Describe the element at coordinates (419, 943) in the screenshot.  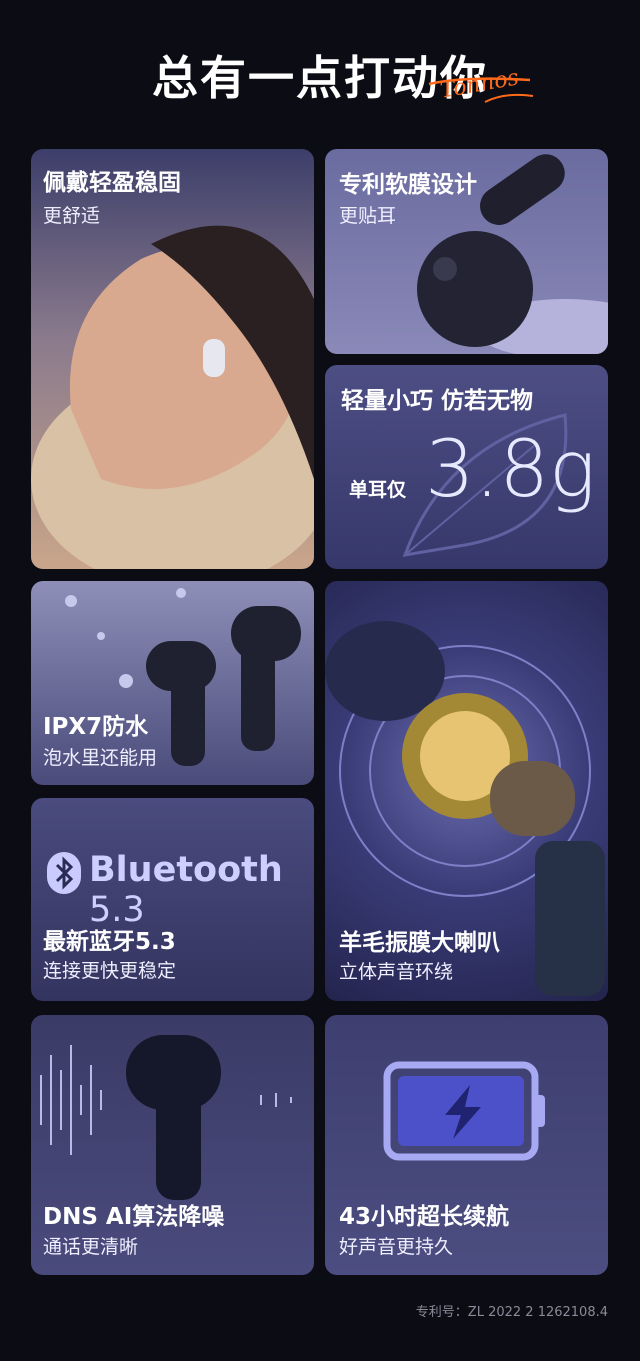
I see `speaker-title: 羊毛振膜大喇叭` at that location.